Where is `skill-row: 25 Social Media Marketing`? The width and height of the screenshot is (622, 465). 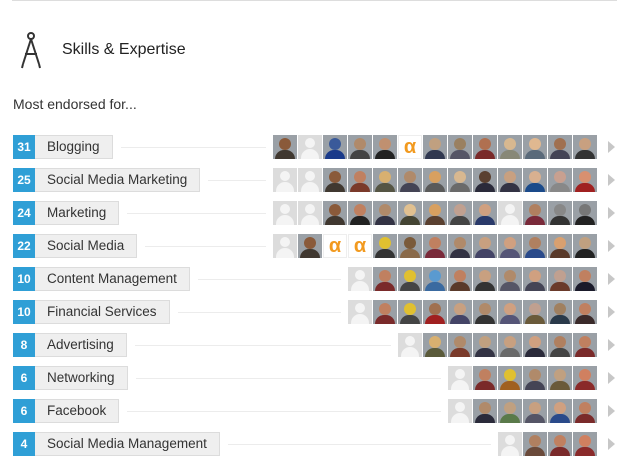 skill-row: 25 Social Media Marketing is located at coordinates (317, 180).